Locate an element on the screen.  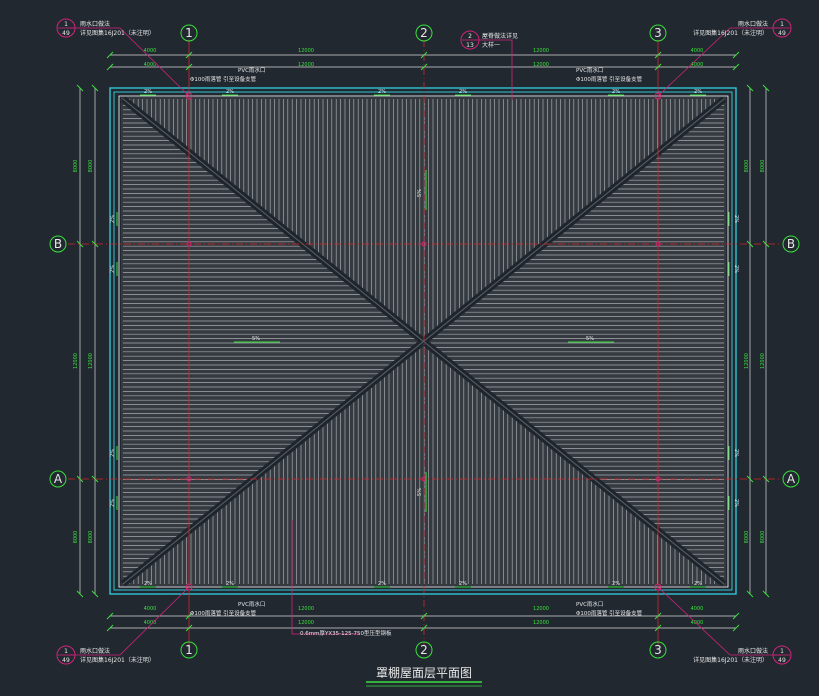
drawing-title-block: 罩棚屋面层平面图 is located at coordinates (424, 676).